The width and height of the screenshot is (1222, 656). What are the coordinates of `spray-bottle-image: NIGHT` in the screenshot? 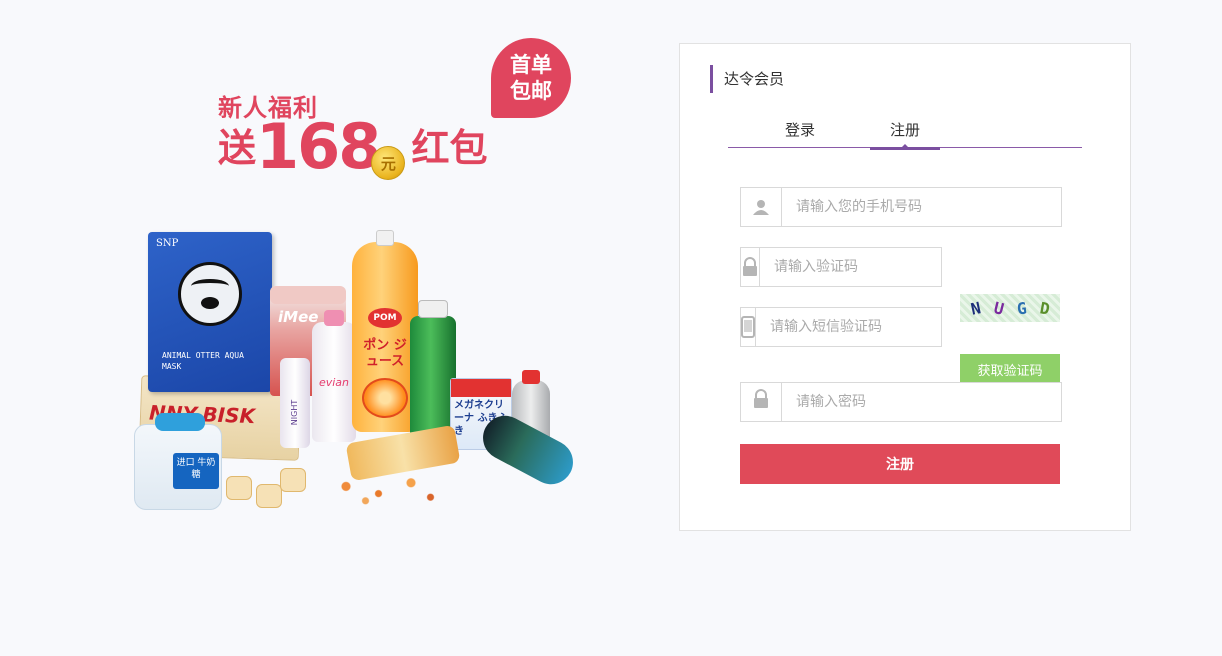 It's located at (295, 403).